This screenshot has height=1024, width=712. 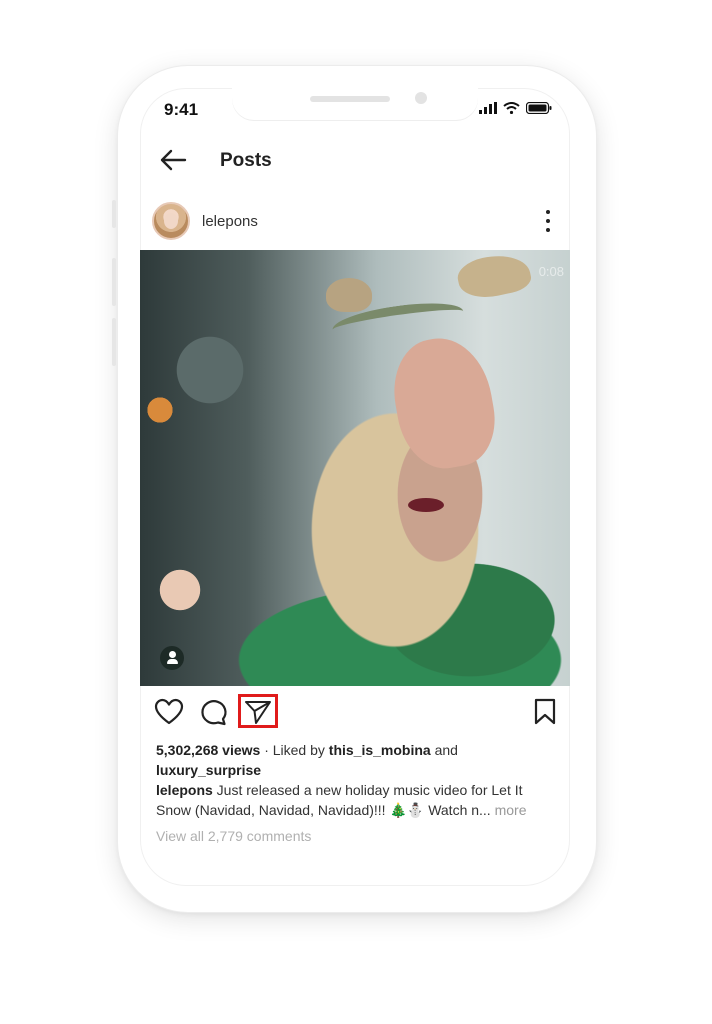 I want to click on liked-by-label: · Liked by, so click(x=294, y=750).